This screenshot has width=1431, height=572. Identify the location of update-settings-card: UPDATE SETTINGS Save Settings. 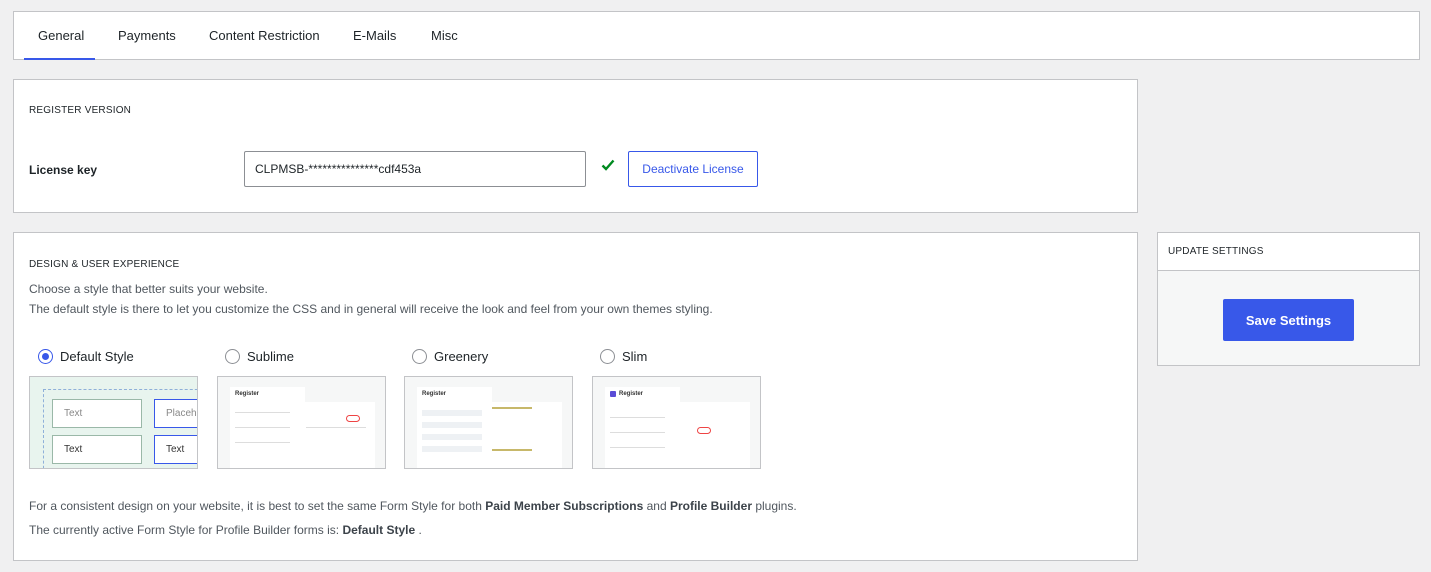
(1288, 299).